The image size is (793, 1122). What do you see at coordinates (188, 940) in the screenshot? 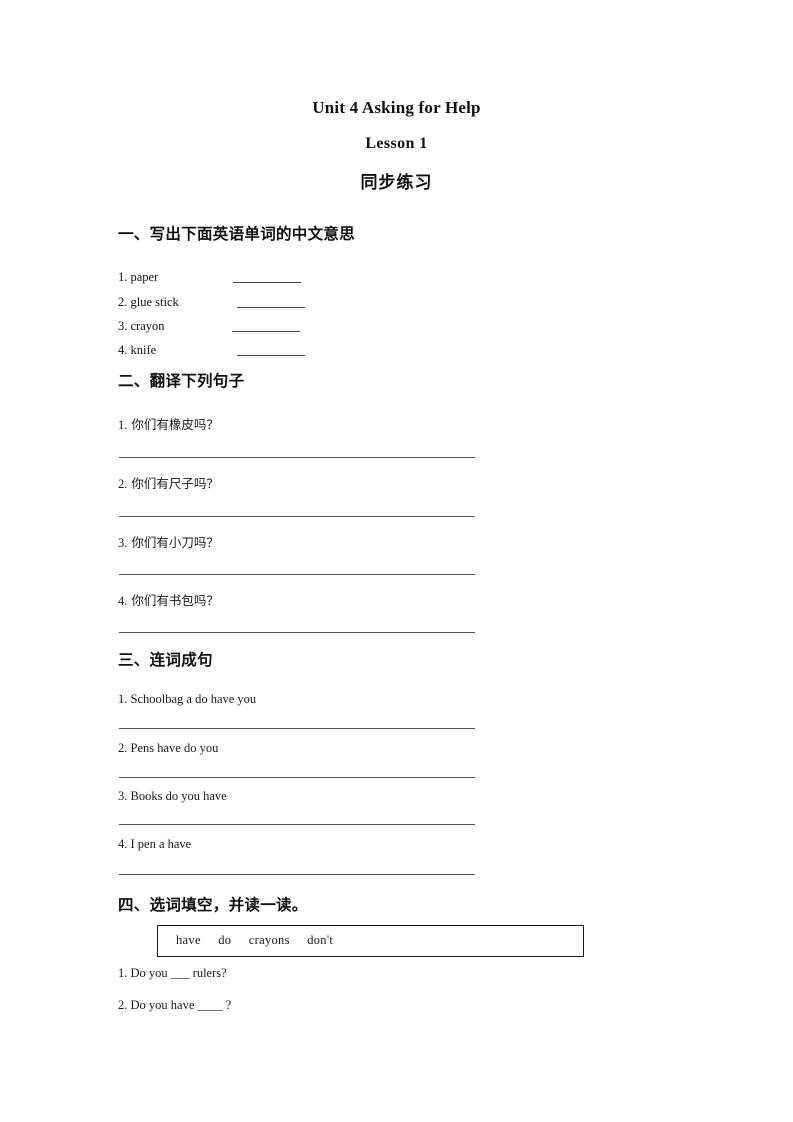
I see `word-bank-word-1: have` at bounding box center [188, 940].